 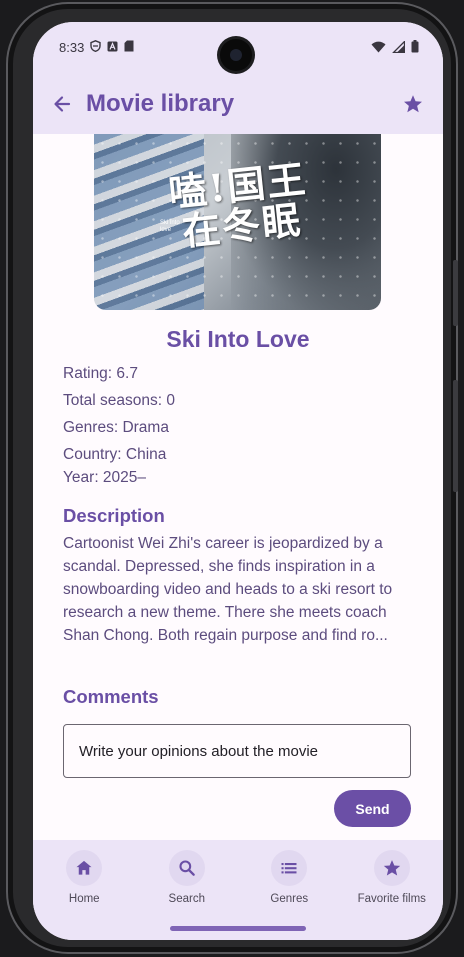 I want to click on status-bar: 8:33, so click(x=238, y=48).